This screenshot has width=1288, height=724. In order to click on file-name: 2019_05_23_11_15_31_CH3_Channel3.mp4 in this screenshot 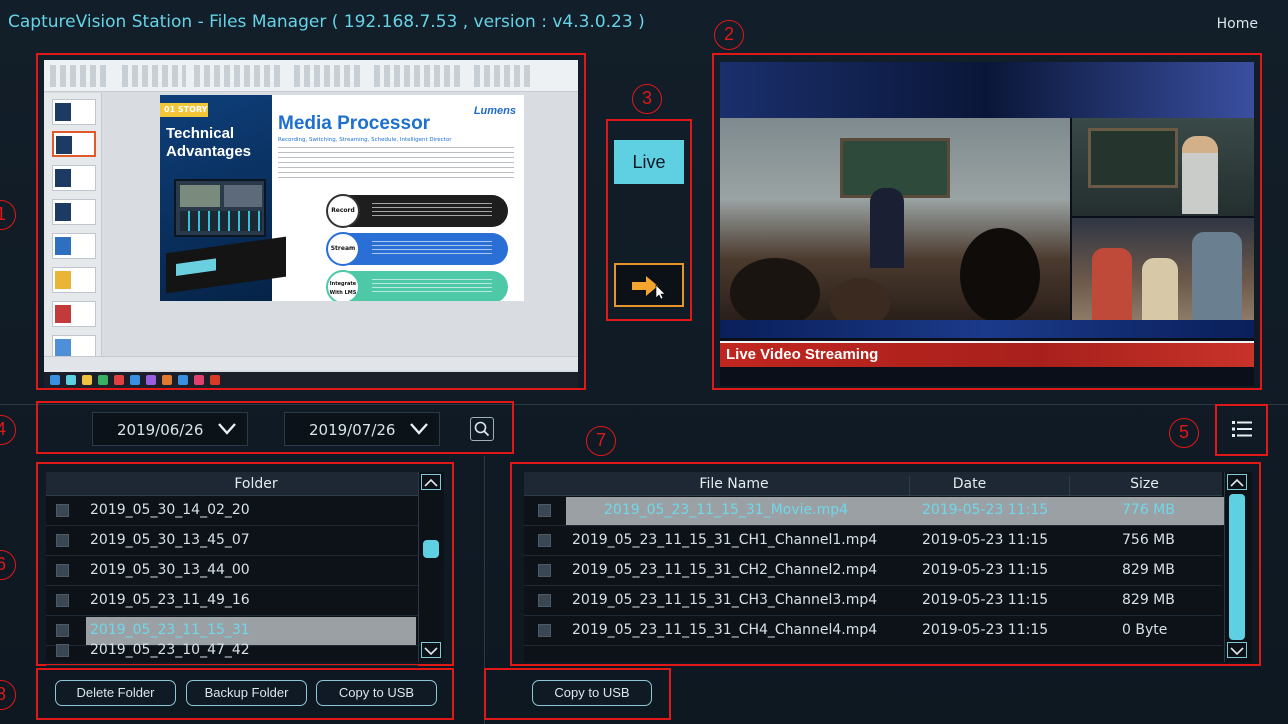, I will do `click(725, 600)`.